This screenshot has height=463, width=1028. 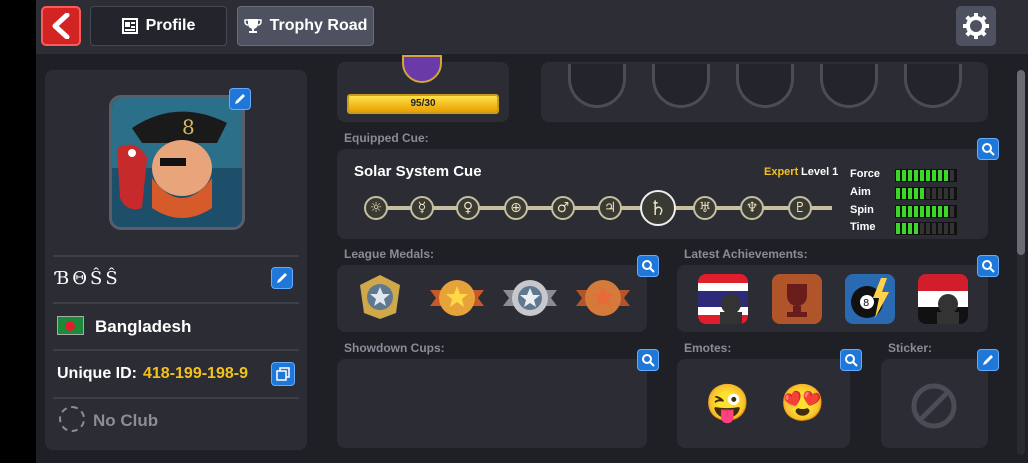 I want to click on cue-planet-symbol: ♀, so click(x=468, y=208).